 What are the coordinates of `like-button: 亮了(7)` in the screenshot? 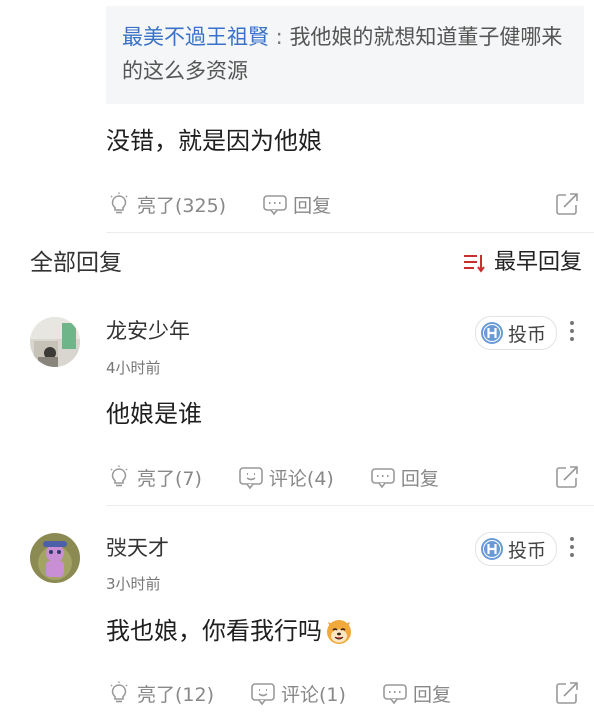 It's located at (154, 477).